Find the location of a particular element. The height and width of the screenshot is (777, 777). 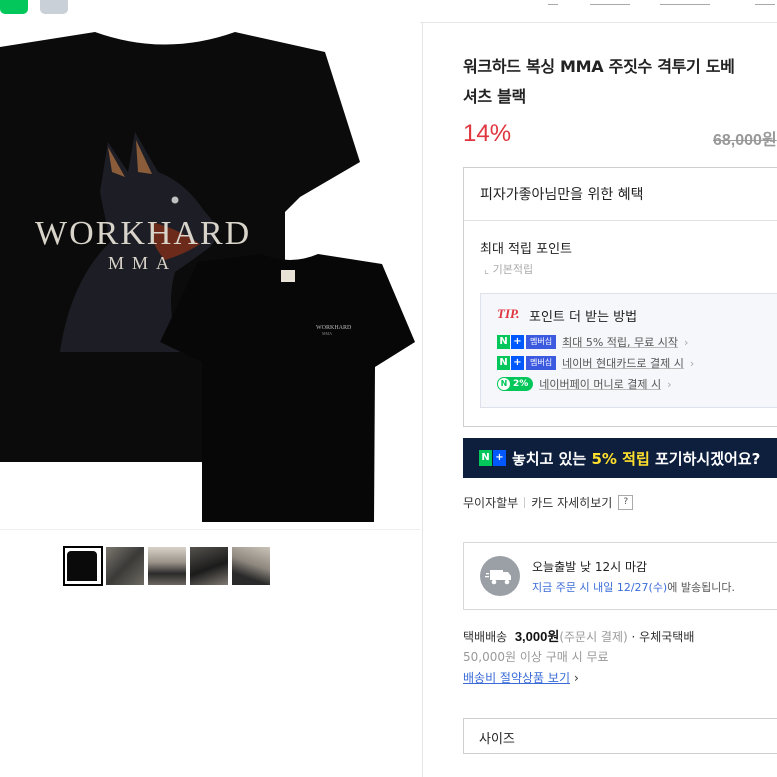

max-point-label: 최대 적립 포인트 is located at coordinates (526, 249).